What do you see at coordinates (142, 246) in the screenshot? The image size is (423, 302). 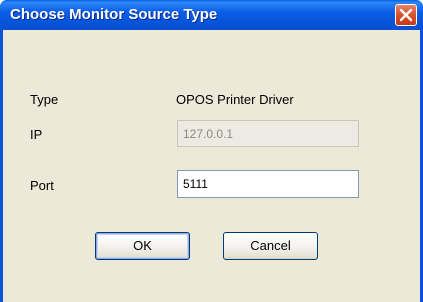 I see `ok-button: OK` at bounding box center [142, 246].